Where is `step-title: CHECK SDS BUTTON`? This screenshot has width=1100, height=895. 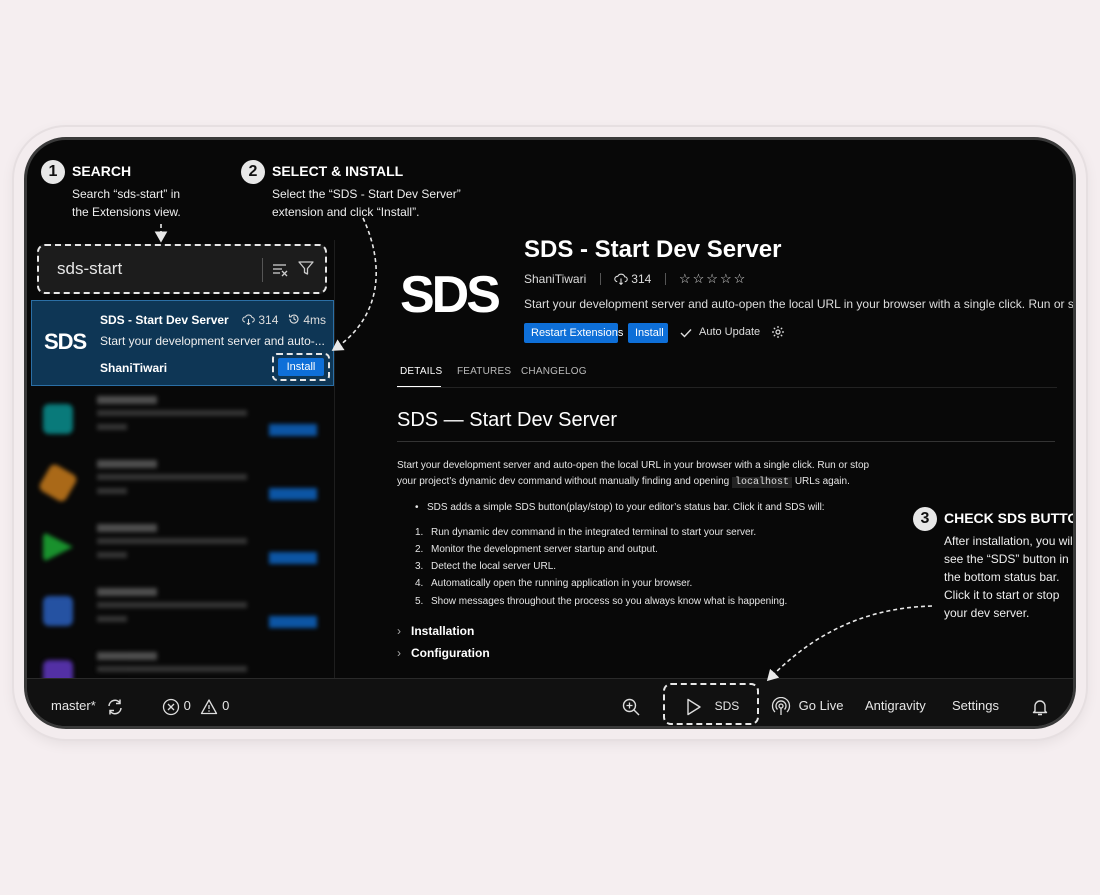 step-title: CHECK SDS BUTTON is located at coordinates (1010, 518).